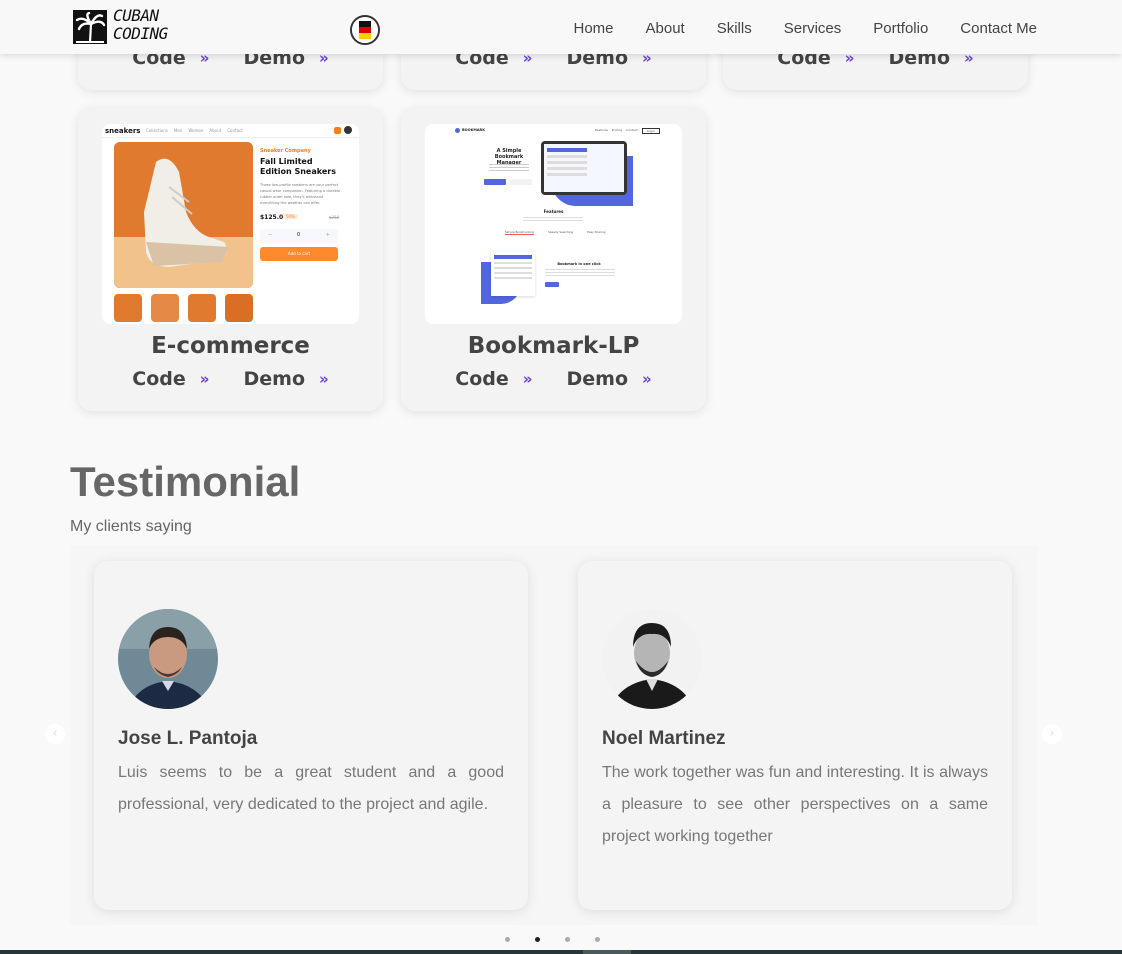 This screenshot has height=954, width=1122. Describe the element at coordinates (194, 130) in the screenshot. I see `preview-nav: Collections Men Women About Contact` at that location.